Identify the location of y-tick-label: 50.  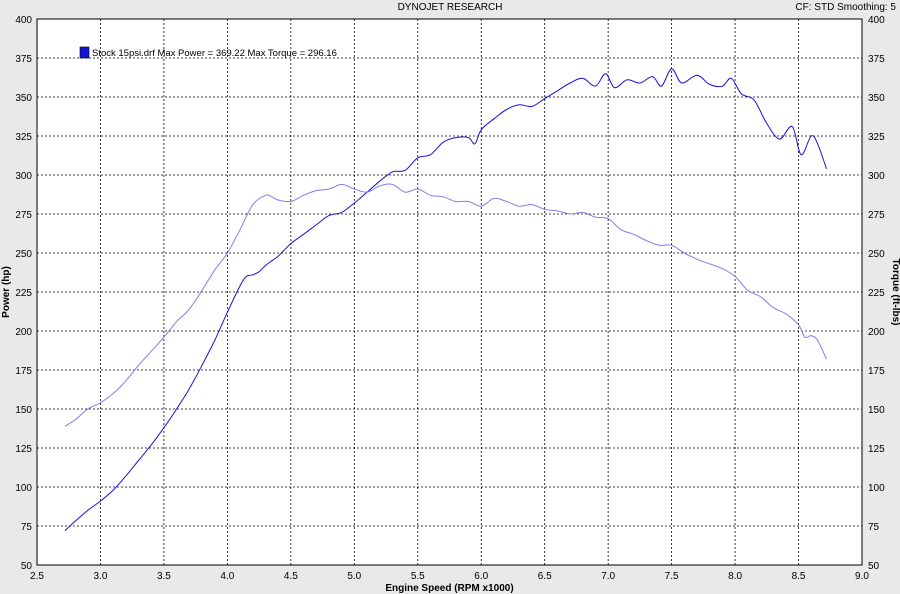
(27, 566).